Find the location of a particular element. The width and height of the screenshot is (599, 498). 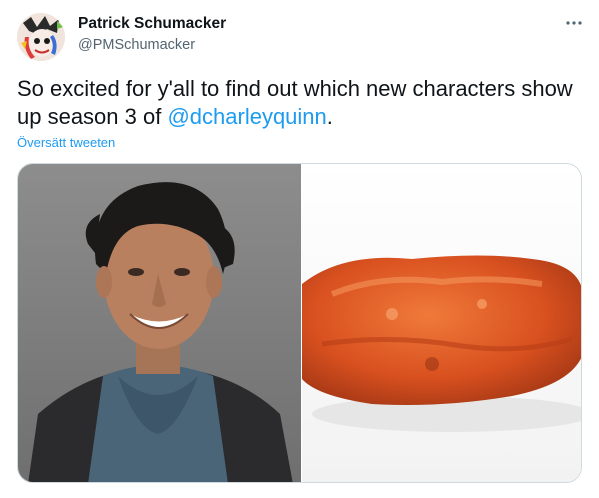

author-name: Patrick Schumacker is located at coordinates (152, 24).